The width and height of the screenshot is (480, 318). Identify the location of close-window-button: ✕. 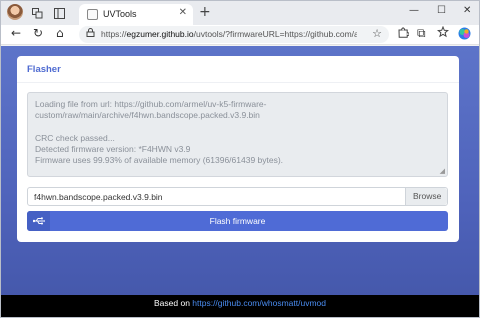
(467, 10).